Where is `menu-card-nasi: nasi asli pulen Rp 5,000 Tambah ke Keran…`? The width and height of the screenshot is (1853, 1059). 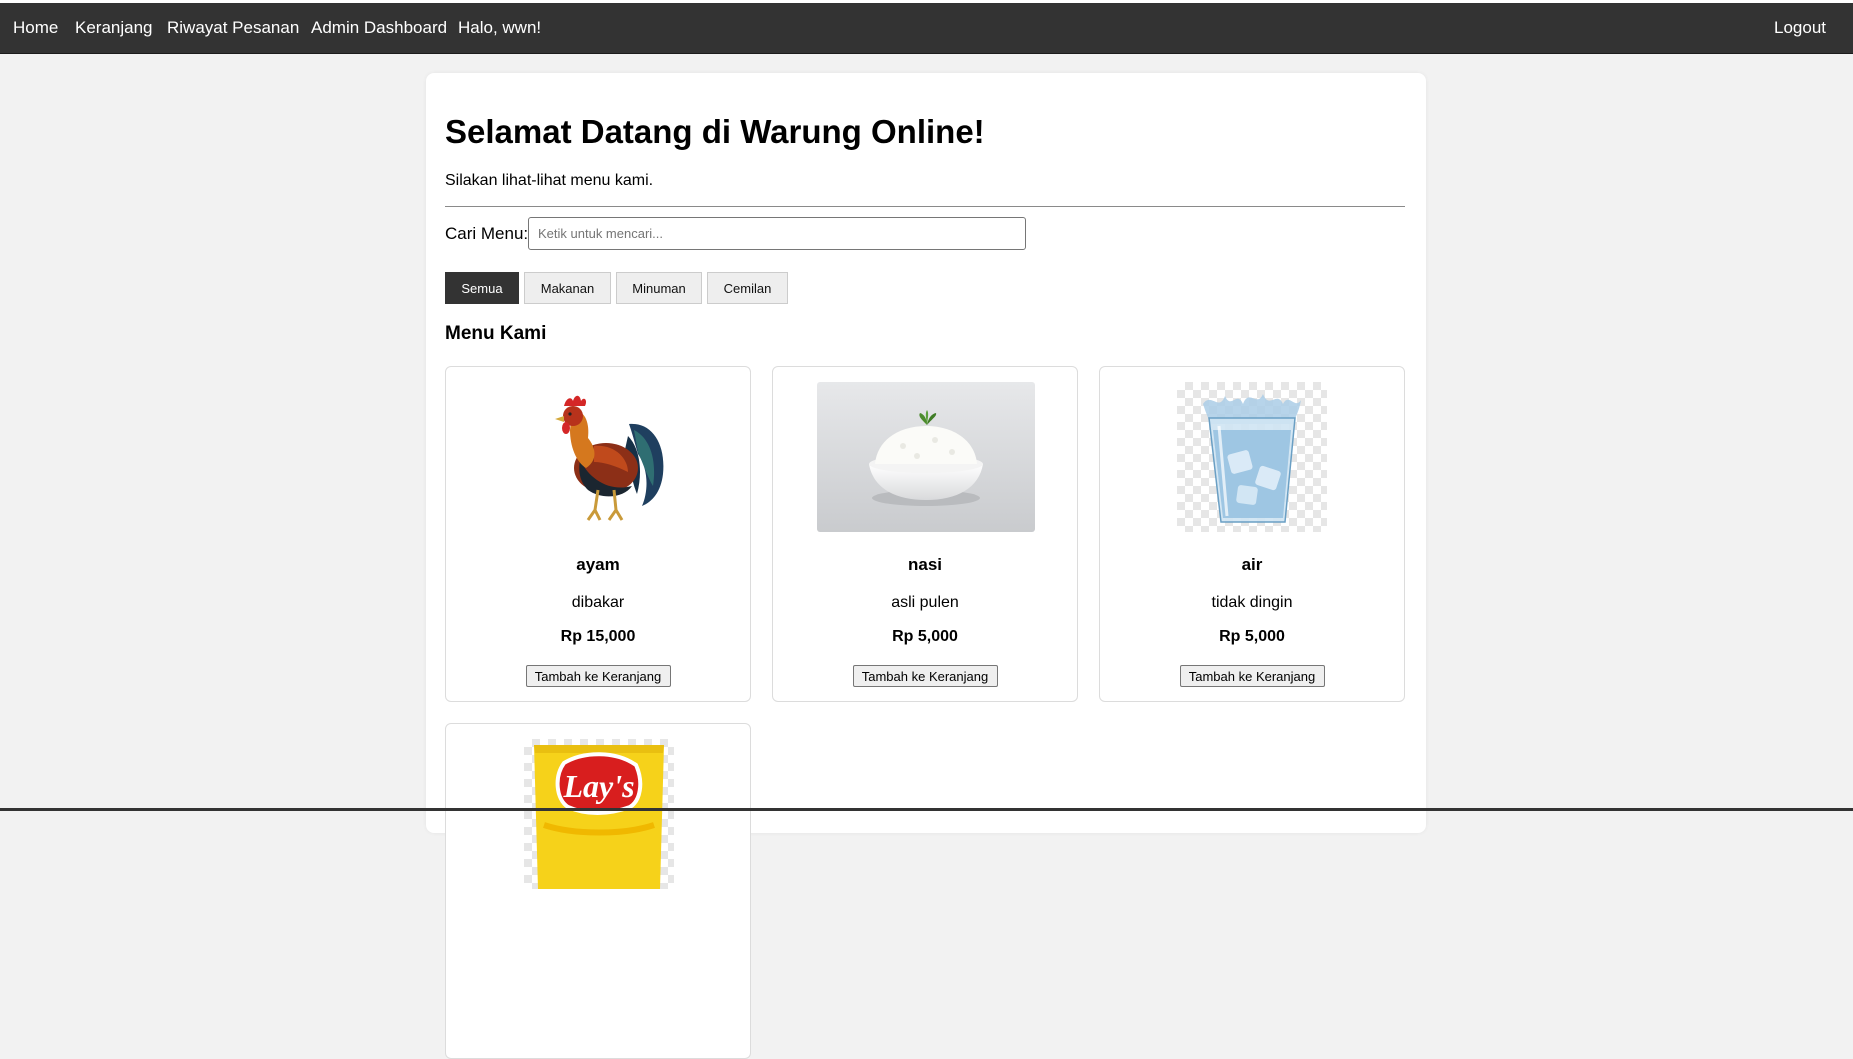 menu-card-nasi: nasi asli pulen Rp 5,000 Tambah ke Keran… is located at coordinates (925, 534).